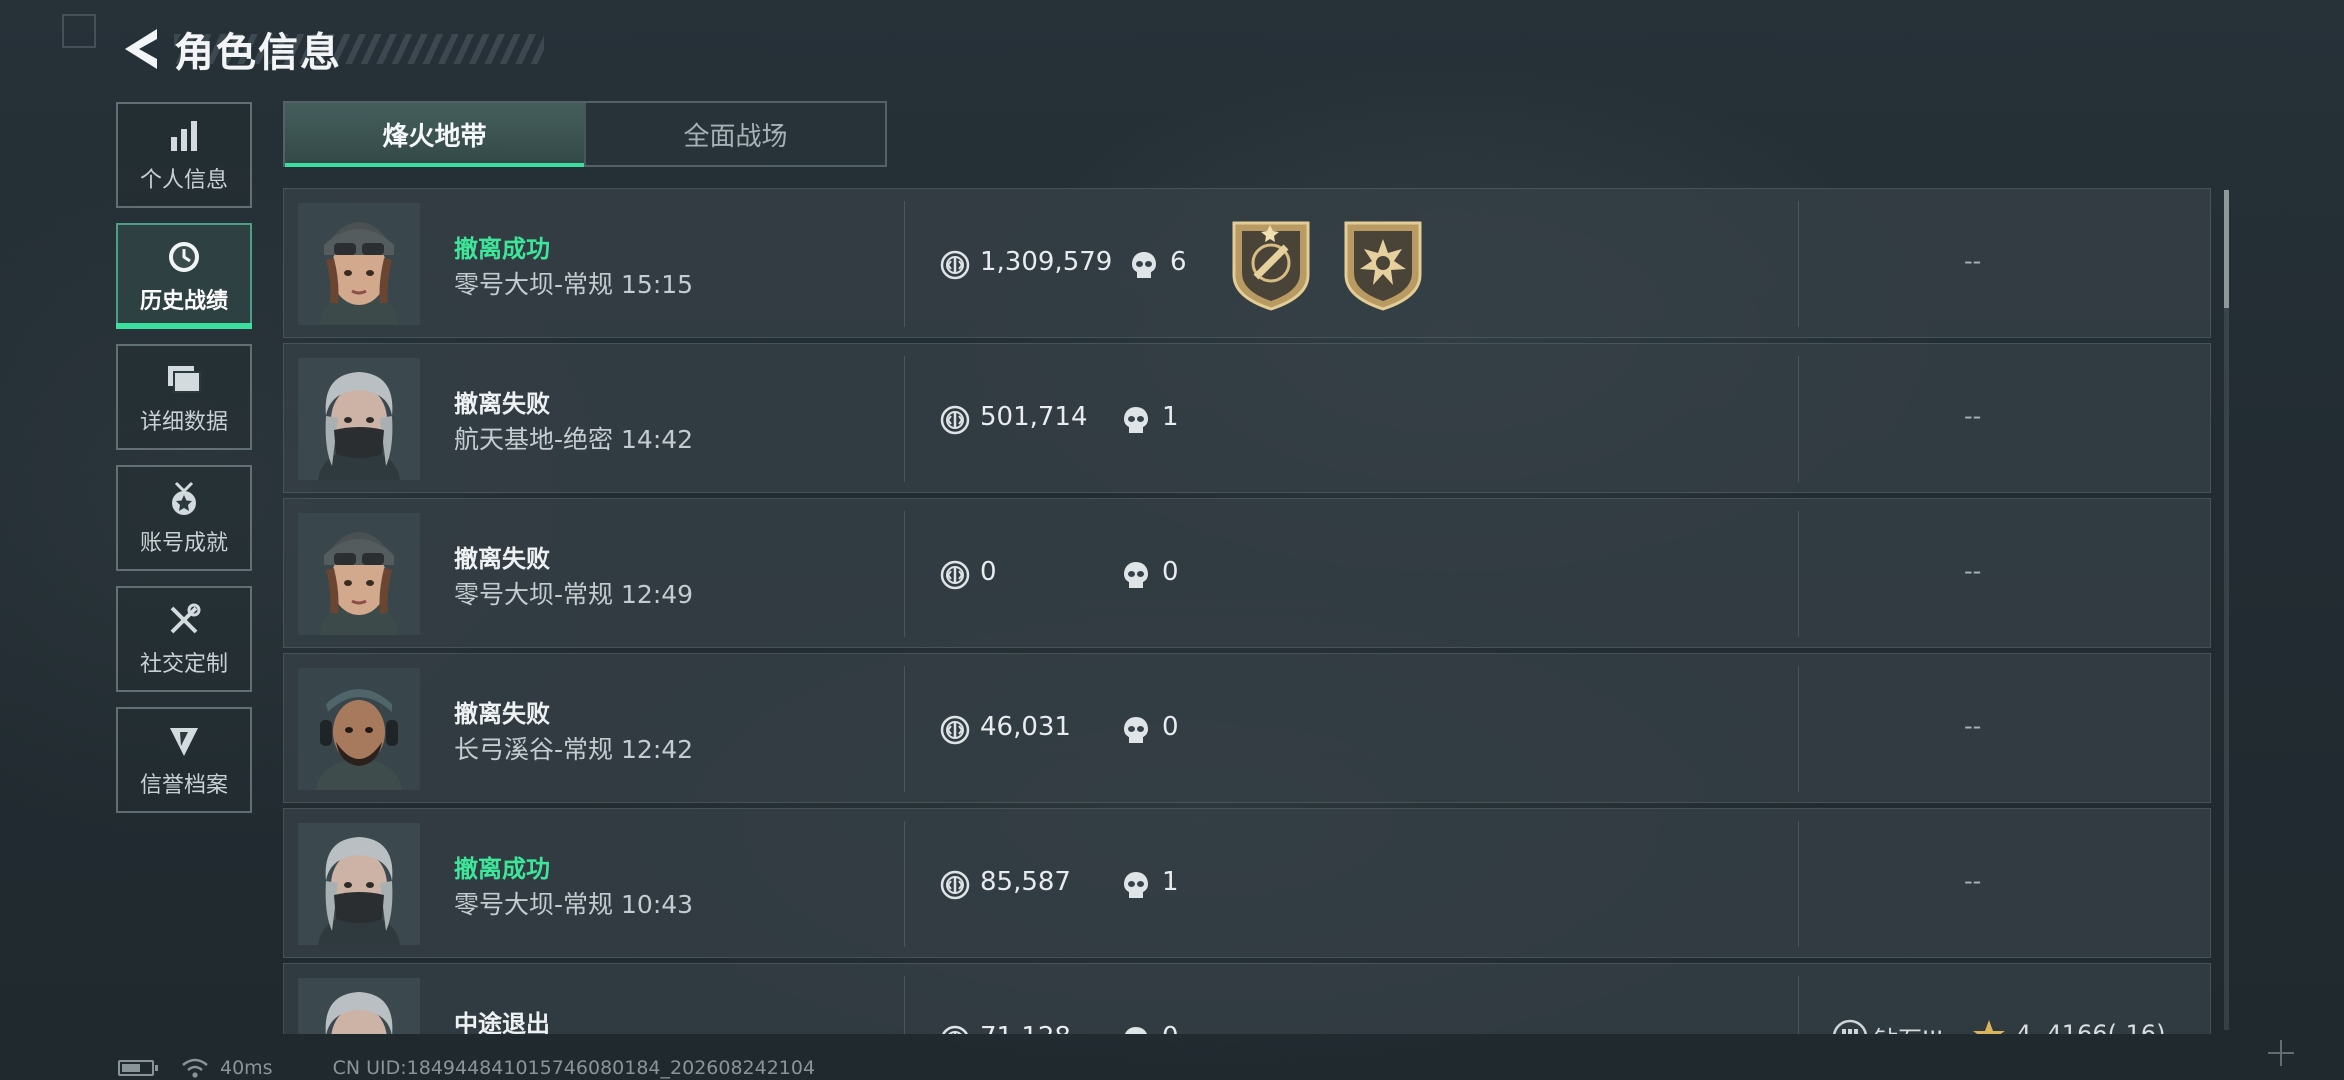  What do you see at coordinates (184, 499) in the screenshot?
I see `achievement-icon` at bounding box center [184, 499].